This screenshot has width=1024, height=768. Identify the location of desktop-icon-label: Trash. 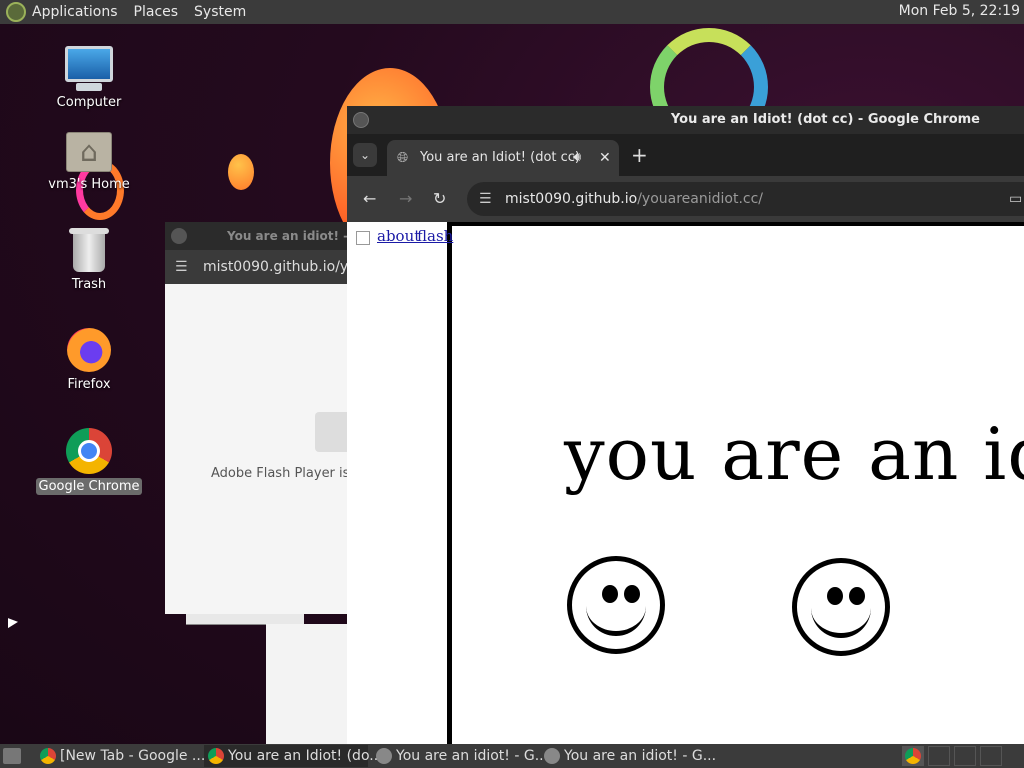
(89, 284).